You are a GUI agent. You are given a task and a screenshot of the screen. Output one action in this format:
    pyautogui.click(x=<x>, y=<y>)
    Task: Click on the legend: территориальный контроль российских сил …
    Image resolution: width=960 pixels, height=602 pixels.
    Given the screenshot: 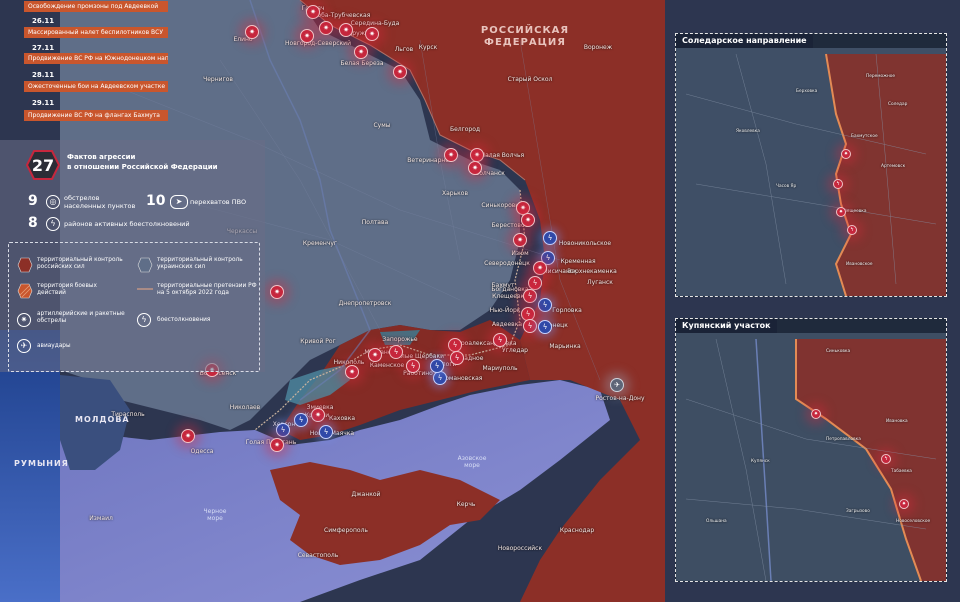 What is the action you would take?
    pyautogui.click(x=134, y=307)
    